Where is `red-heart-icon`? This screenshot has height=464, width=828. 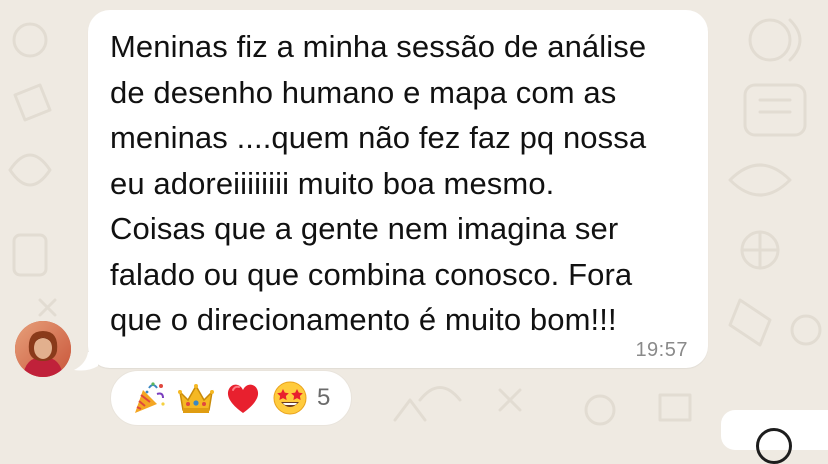
red-heart-icon is located at coordinates (242, 398).